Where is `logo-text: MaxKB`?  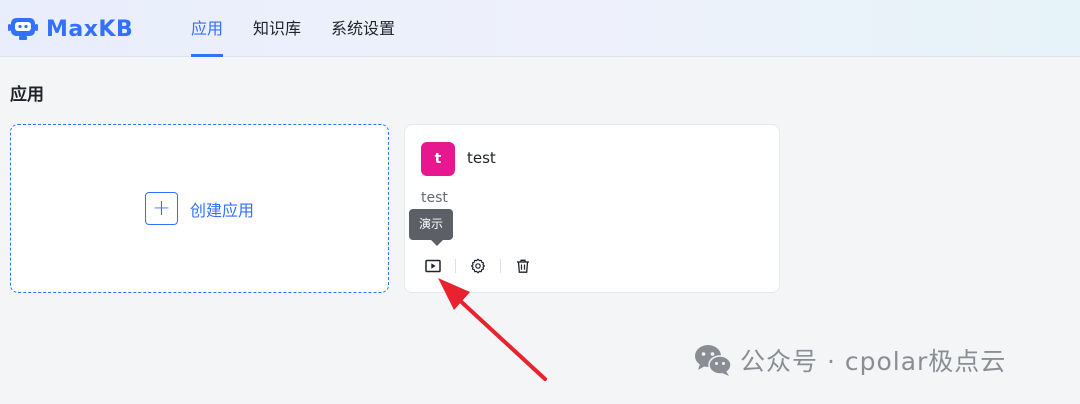 logo-text: MaxKB is located at coordinates (90, 29).